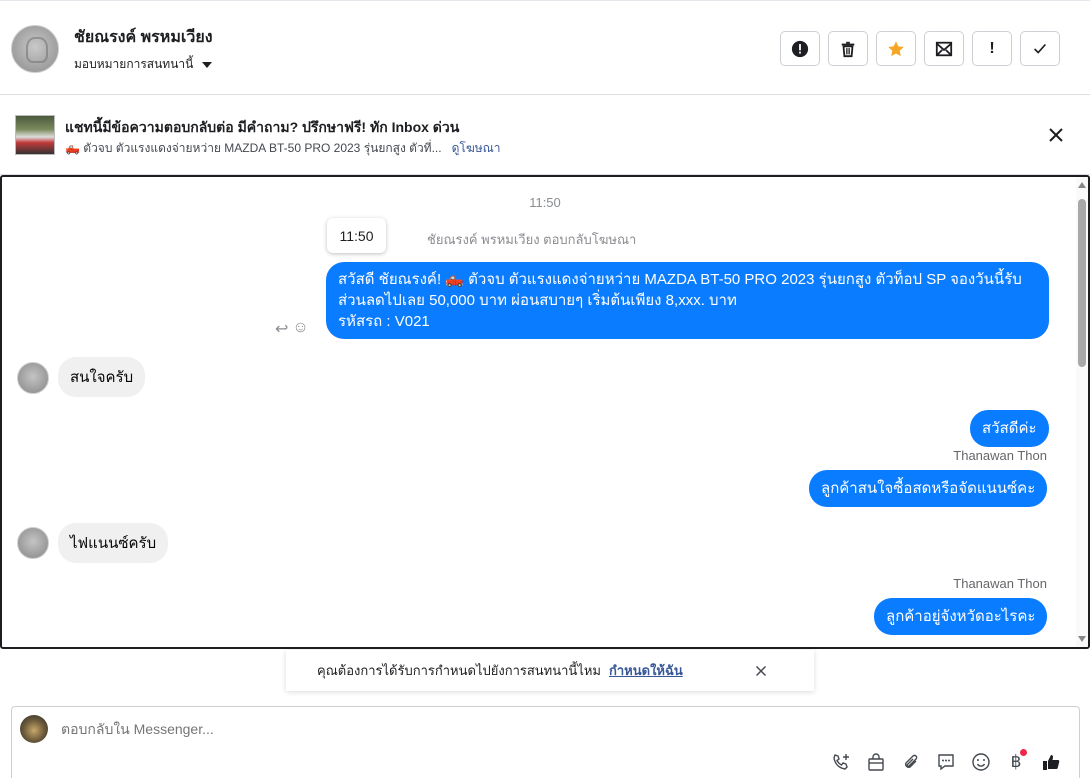 Image resolution: width=1090 pixels, height=778 pixels. I want to click on react-emoji-icon: ☺, so click(300, 329).